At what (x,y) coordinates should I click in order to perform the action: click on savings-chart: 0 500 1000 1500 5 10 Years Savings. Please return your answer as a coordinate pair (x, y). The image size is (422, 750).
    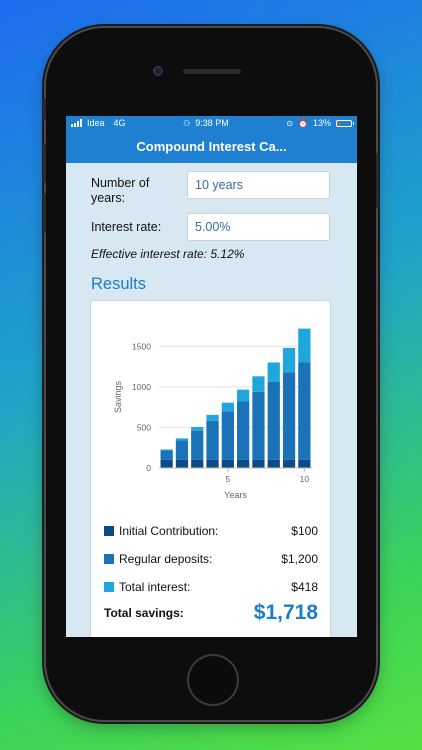
    Looking at the image, I should click on (212, 414).